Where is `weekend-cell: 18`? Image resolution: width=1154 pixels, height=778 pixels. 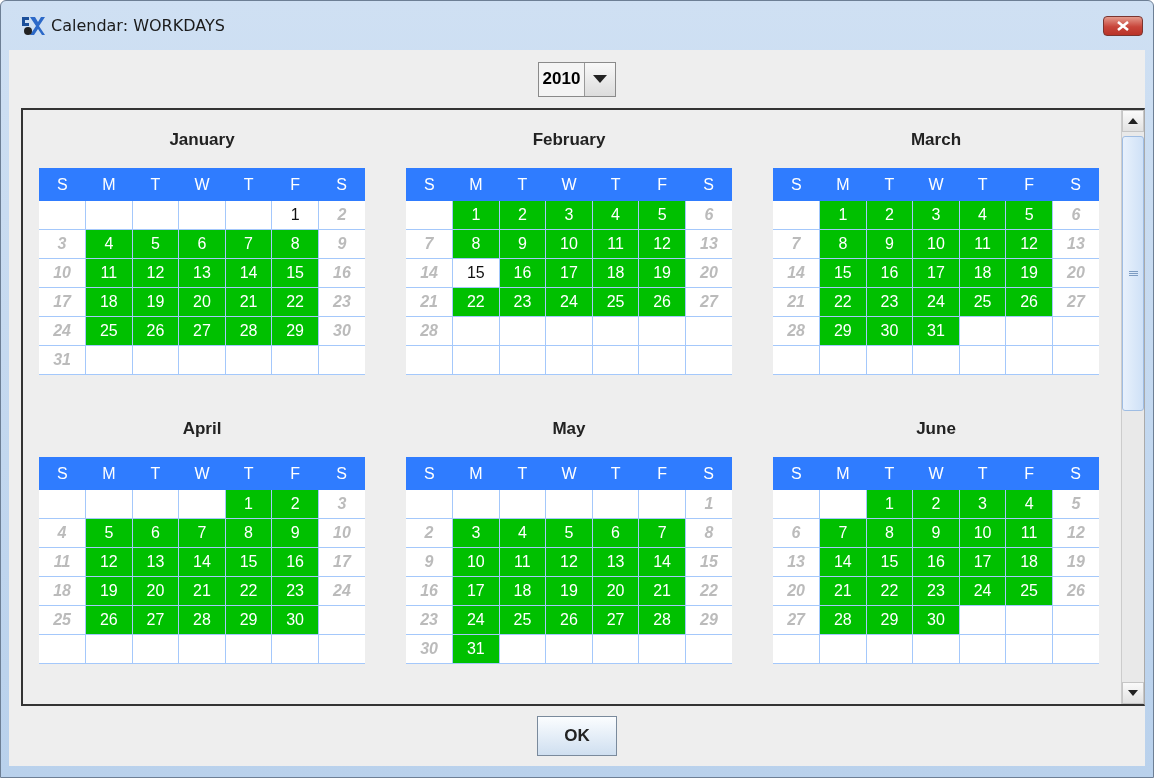
weekend-cell: 18 is located at coordinates (62, 591).